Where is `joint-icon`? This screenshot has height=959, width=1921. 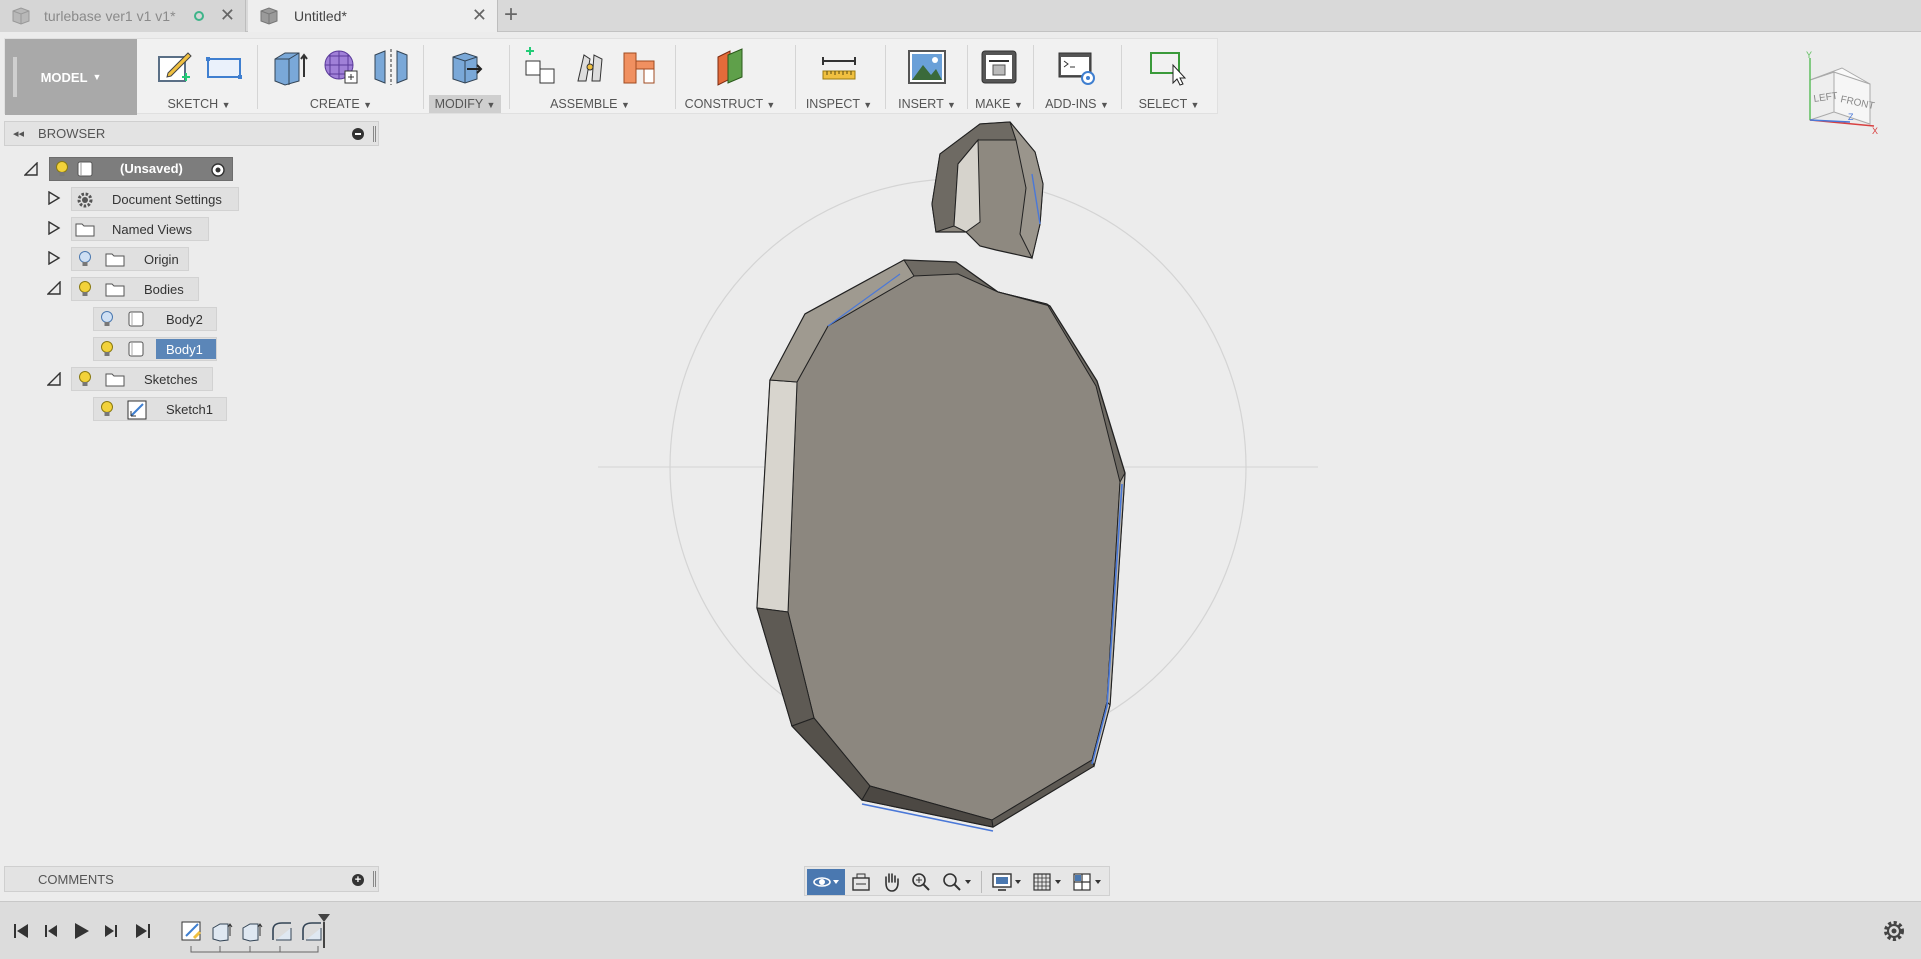
joint-icon is located at coordinates (590, 67).